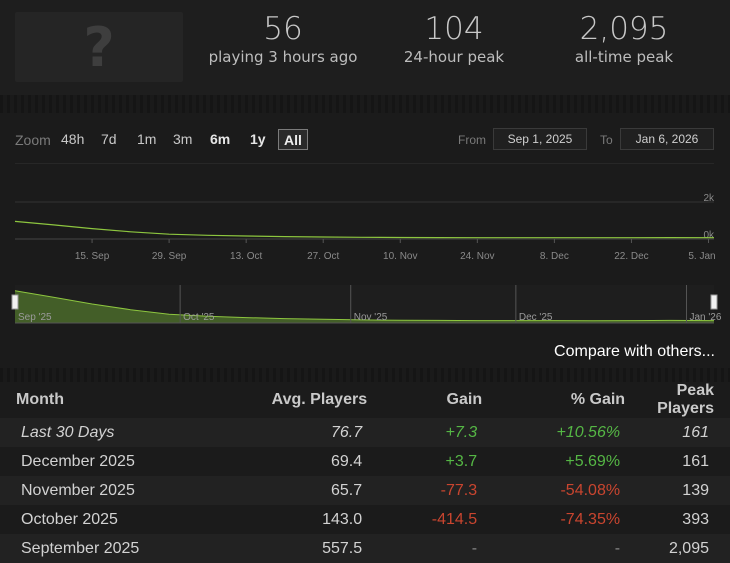  What do you see at coordinates (323, 256) in the screenshot?
I see `x-tick-label: 27. Oct` at bounding box center [323, 256].